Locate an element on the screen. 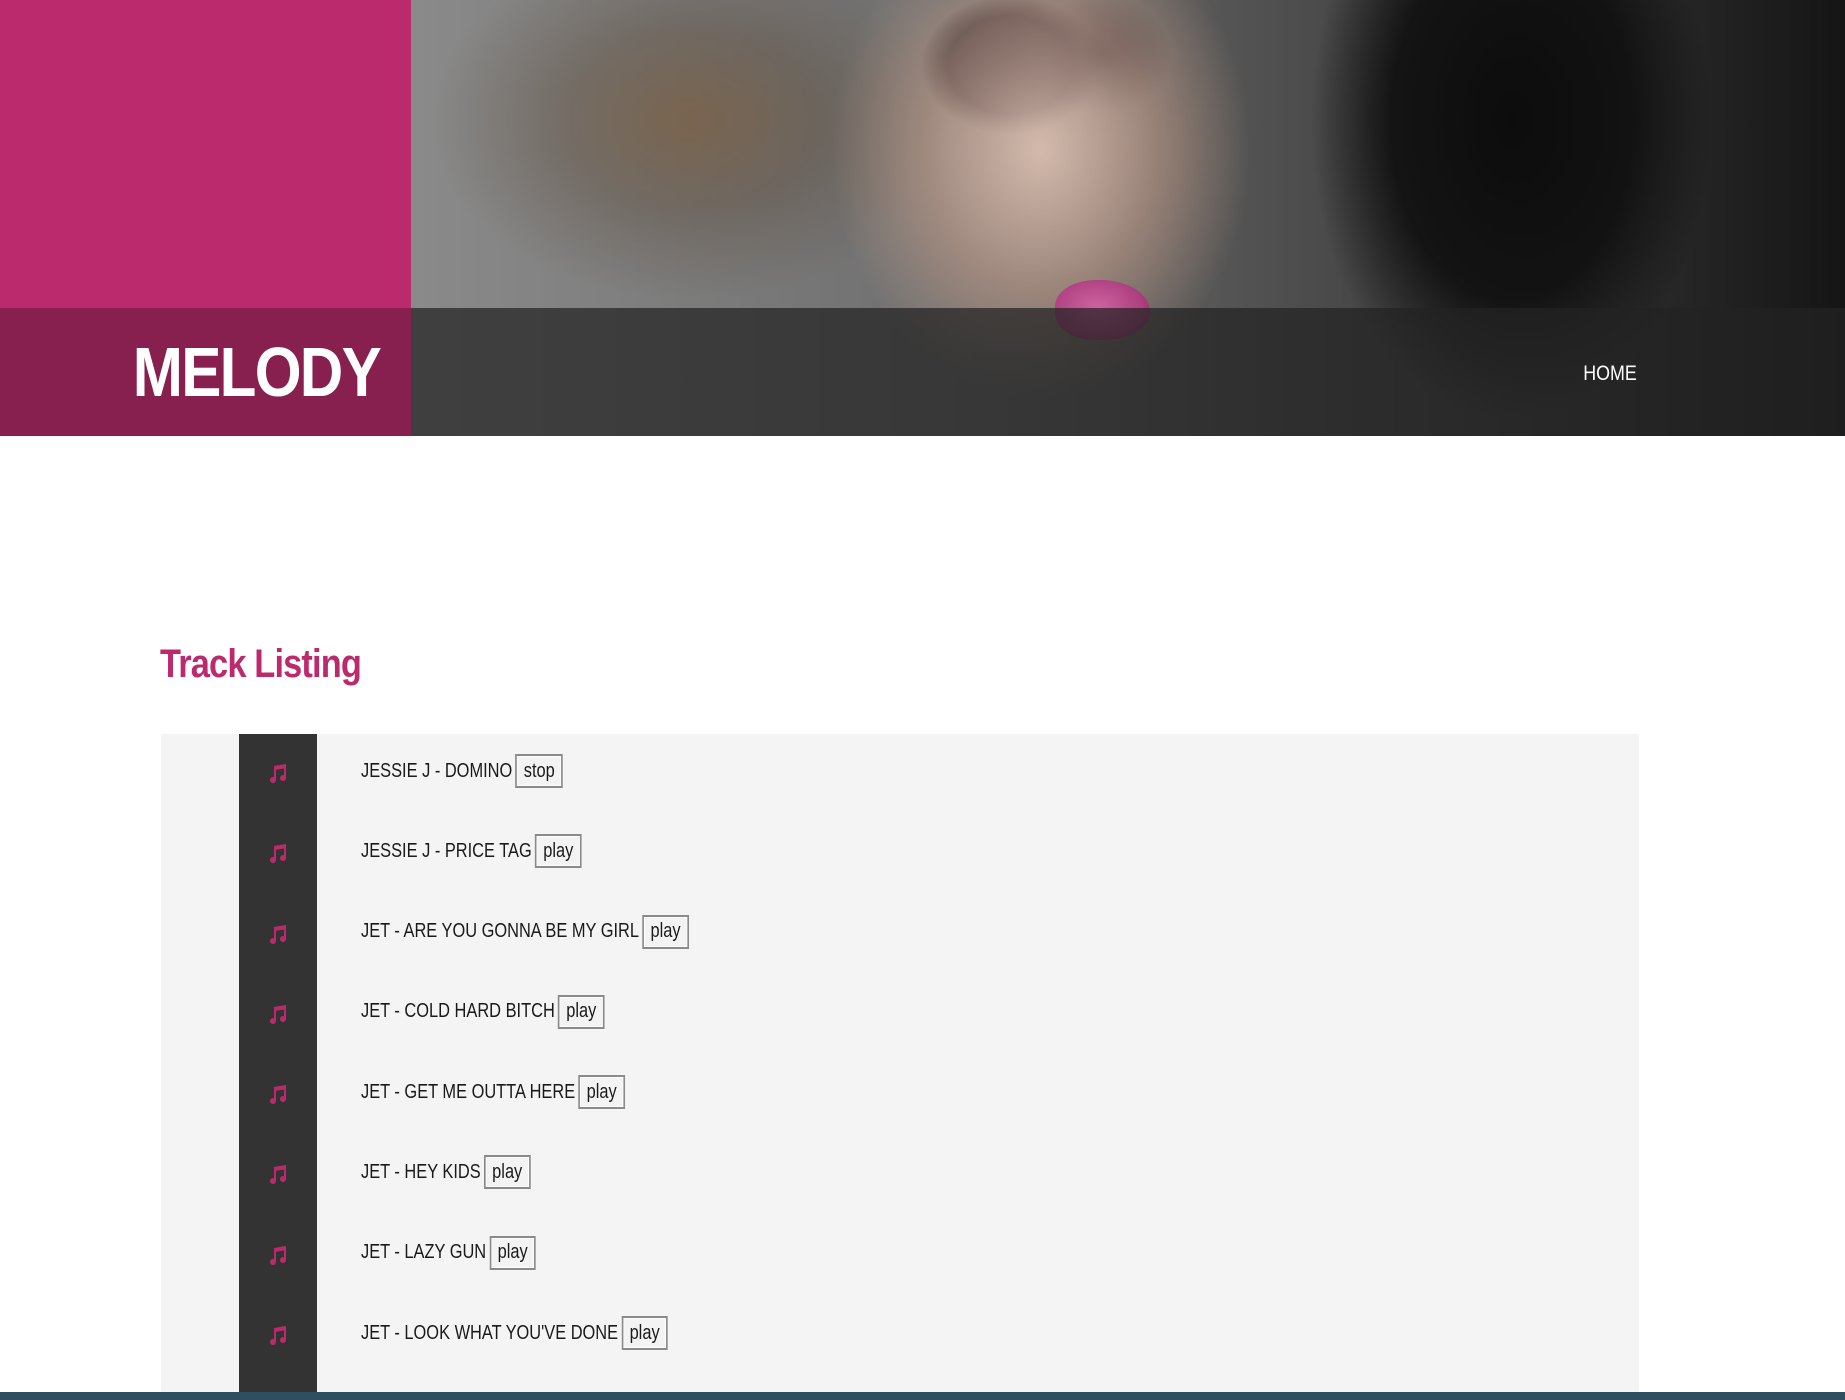 The width and height of the screenshot is (1845, 1400). track-row: JET - ARE YOU GONNA BE MY GIRL play is located at coordinates (939, 935).